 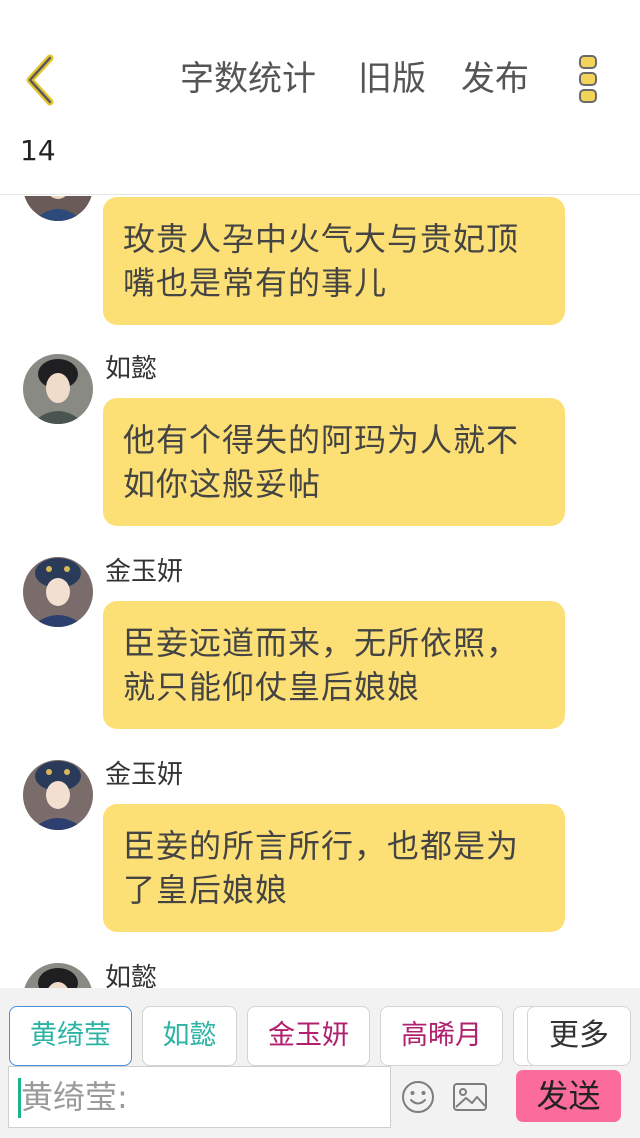 I want to click on character-chip-label: 金玉妍, so click(x=308, y=1035).